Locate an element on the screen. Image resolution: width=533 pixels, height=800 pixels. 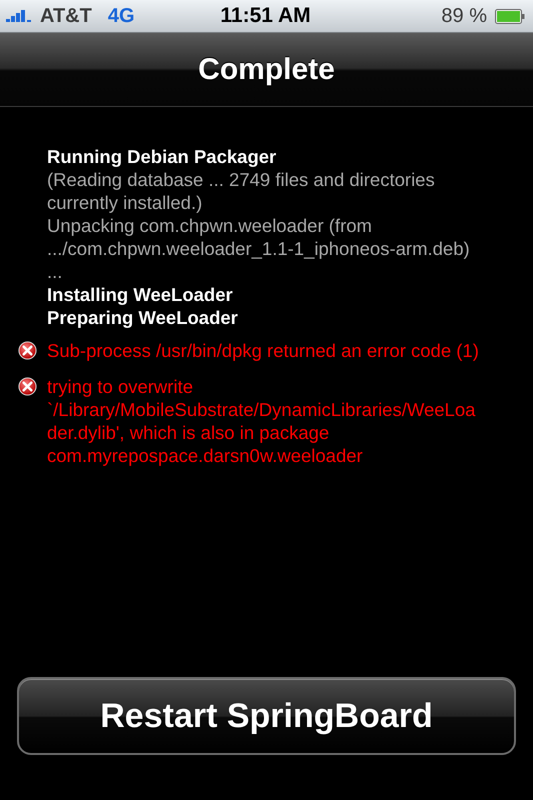
signal-icon is located at coordinates (19, 16).